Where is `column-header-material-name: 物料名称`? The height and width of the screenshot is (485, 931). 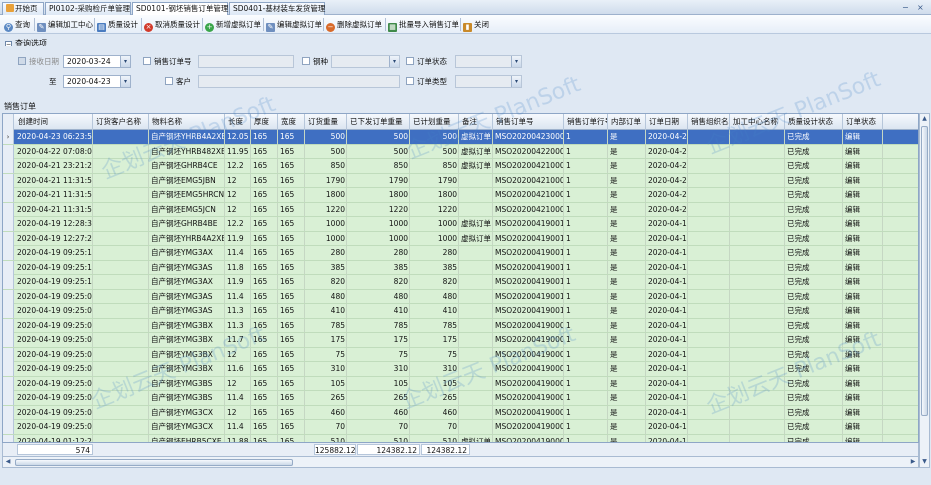 column-header-material-name: 物料名称 is located at coordinates (187, 122).